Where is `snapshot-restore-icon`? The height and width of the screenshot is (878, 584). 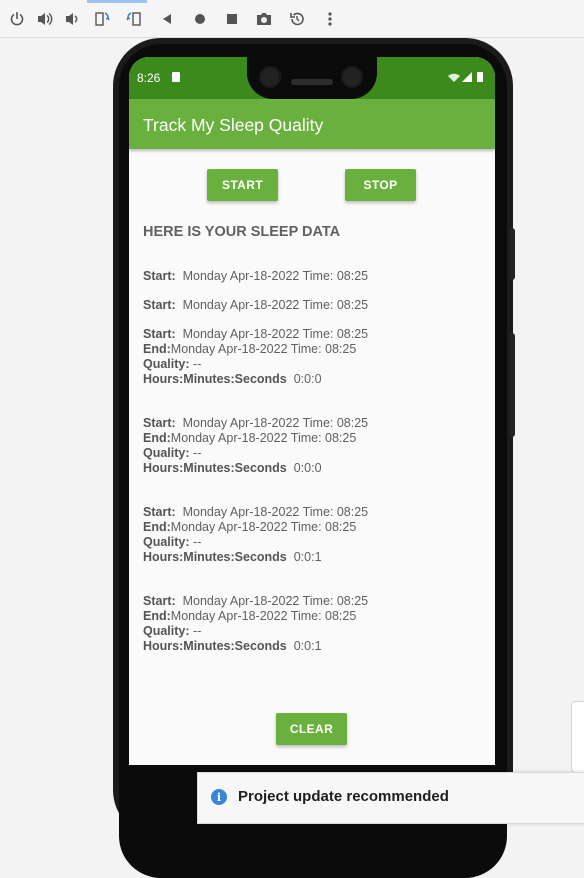
snapshot-restore-icon is located at coordinates (297, 19).